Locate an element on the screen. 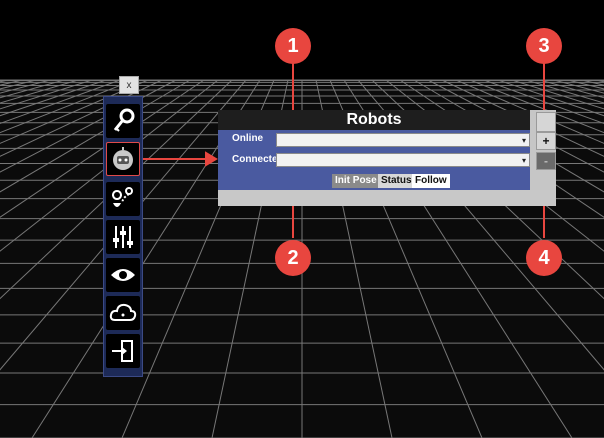 The height and width of the screenshot is (438, 604). callout-1: 1 is located at coordinates (293, 46).